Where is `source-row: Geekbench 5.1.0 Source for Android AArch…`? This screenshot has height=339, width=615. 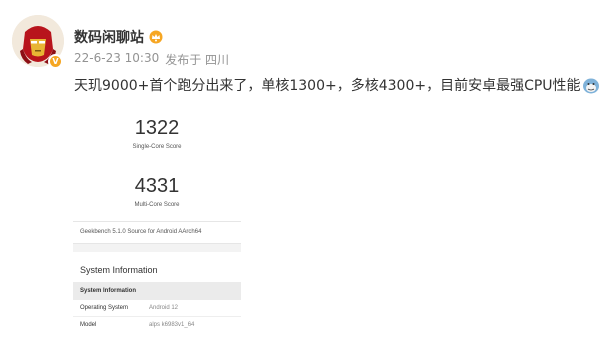
source-row: Geekbench 5.1.0 Source for Android AArch… is located at coordinates (157, 233).